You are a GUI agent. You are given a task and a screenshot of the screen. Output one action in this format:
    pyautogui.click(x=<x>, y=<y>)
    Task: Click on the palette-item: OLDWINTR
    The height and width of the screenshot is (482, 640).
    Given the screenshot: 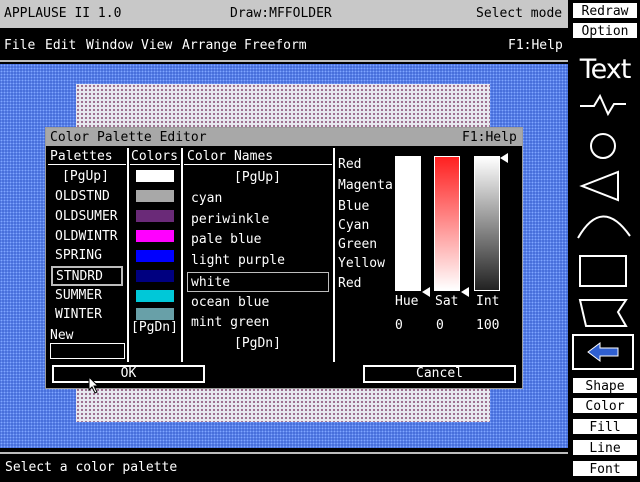 What is the action you would take?
    pyautogui.click(x=86, y=236)
    